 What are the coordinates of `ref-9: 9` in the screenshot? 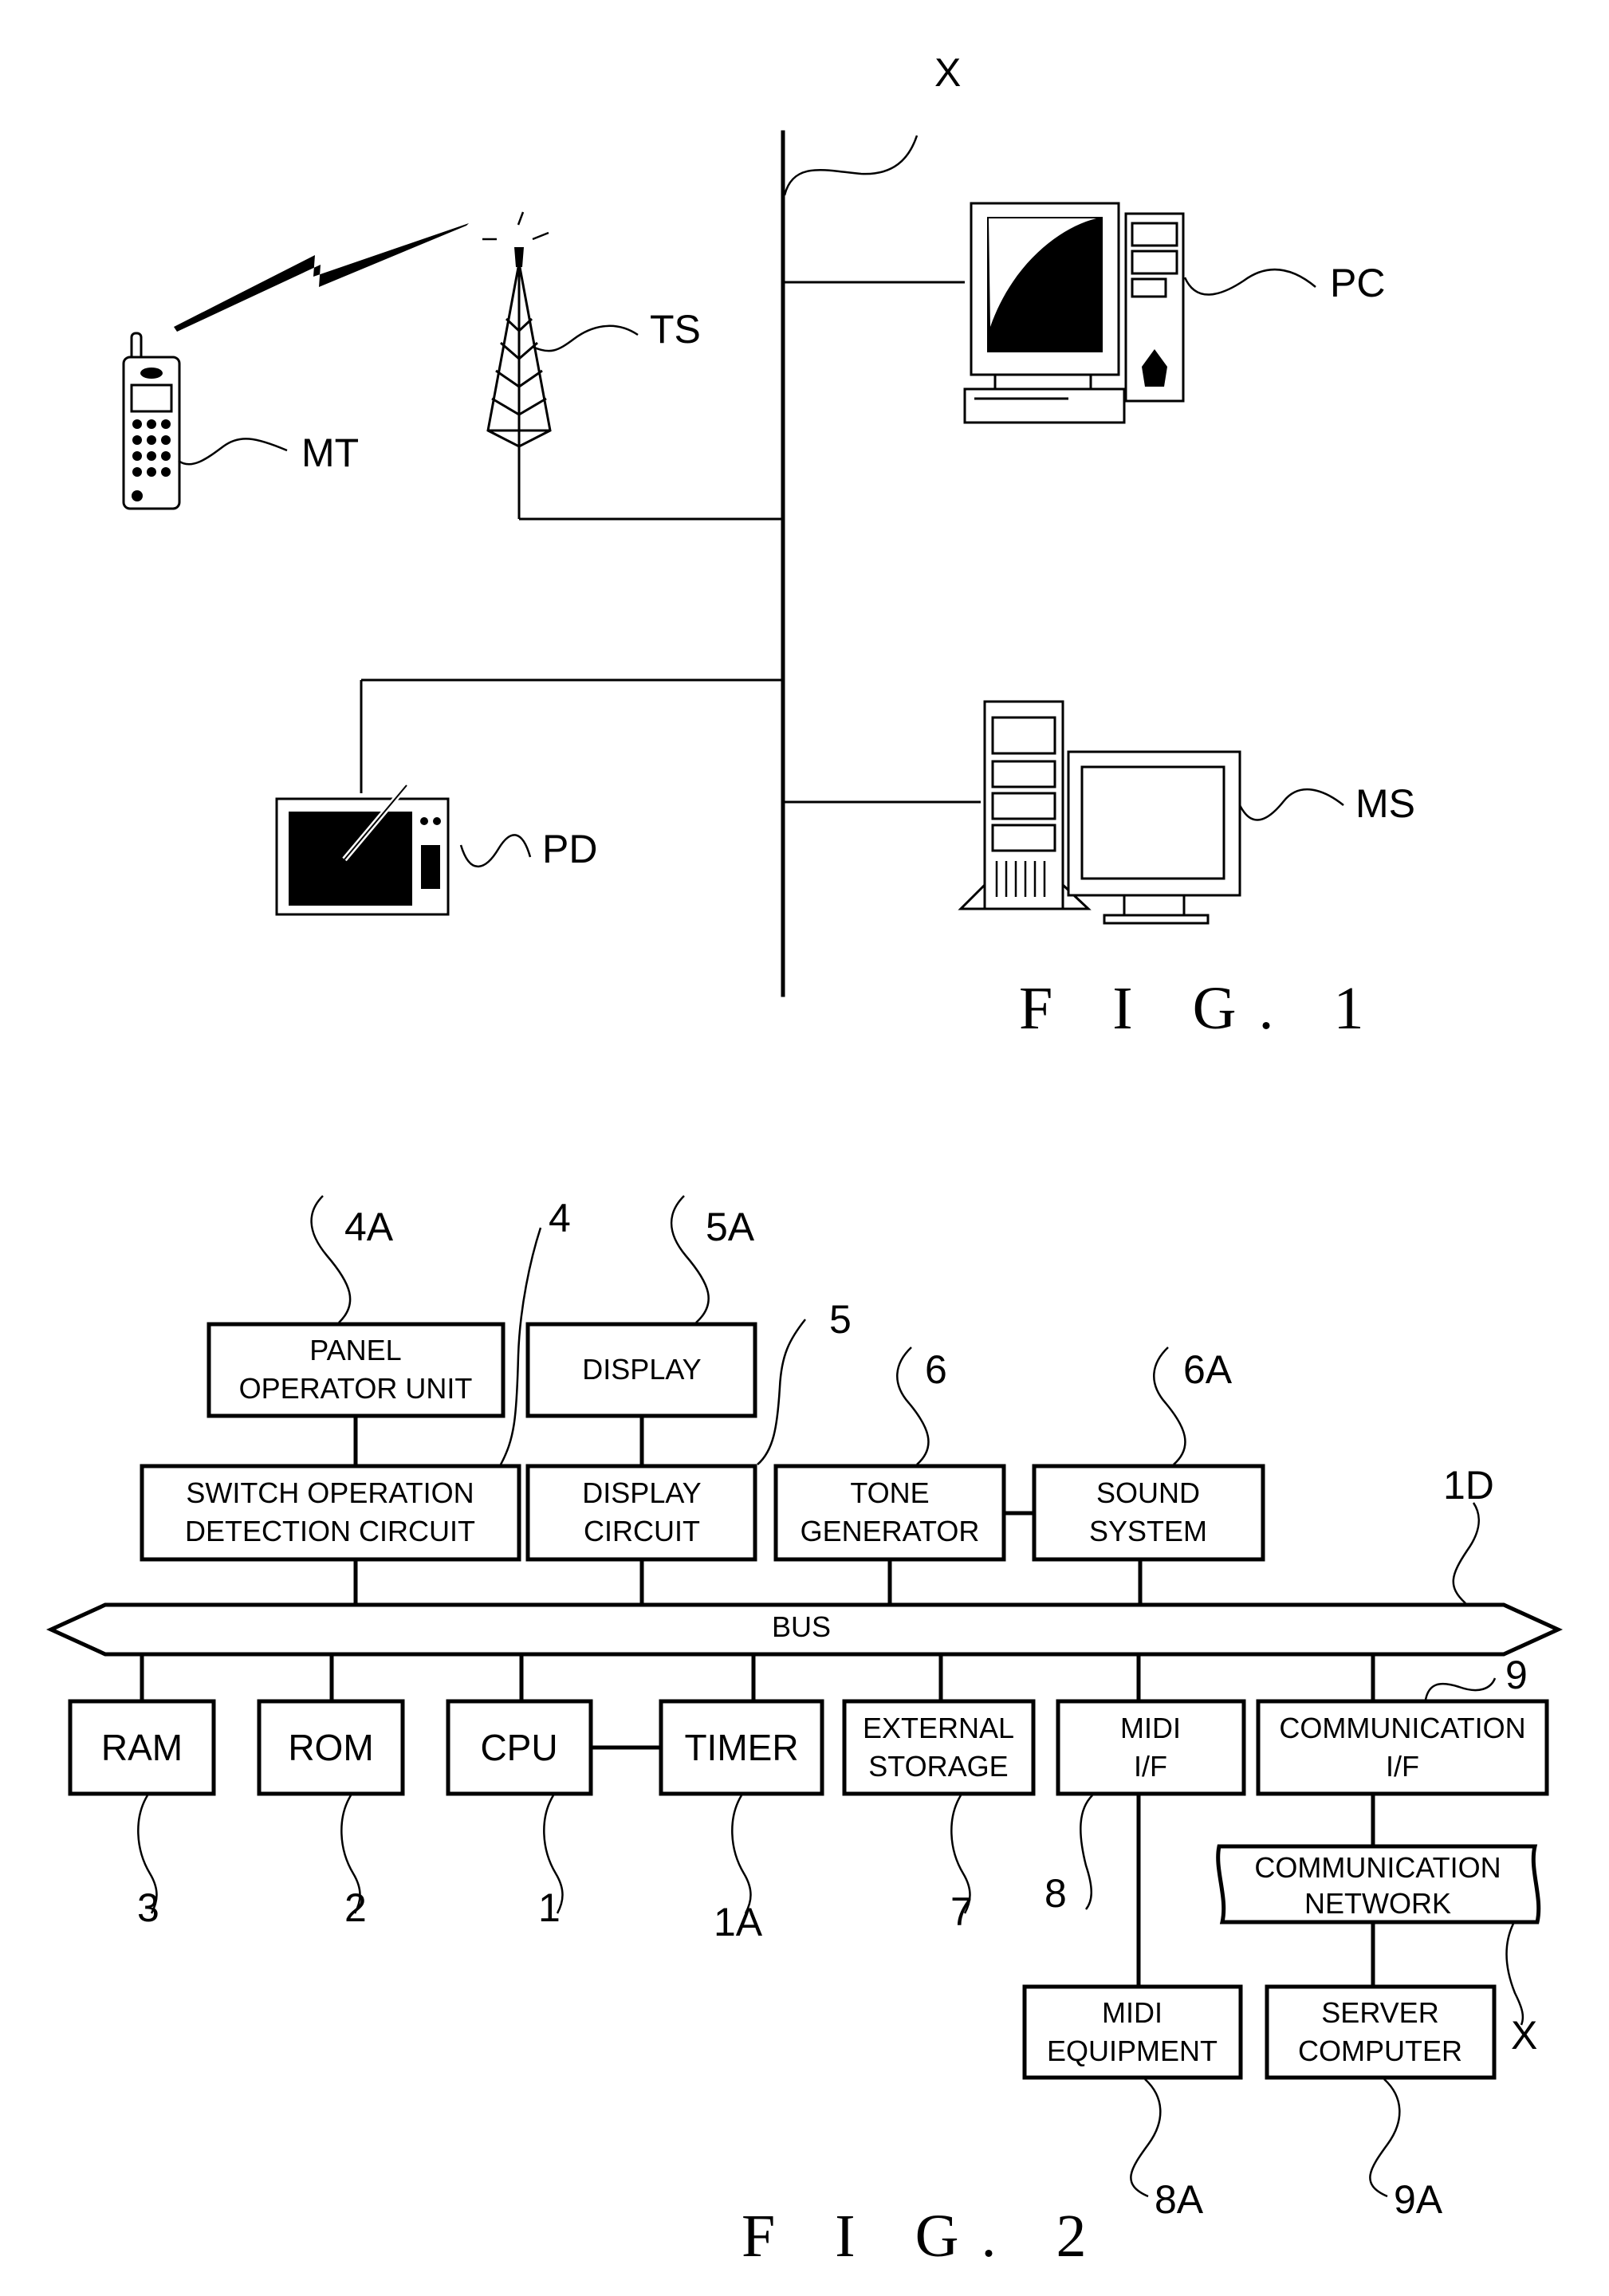 It's located at (1516, 1675).